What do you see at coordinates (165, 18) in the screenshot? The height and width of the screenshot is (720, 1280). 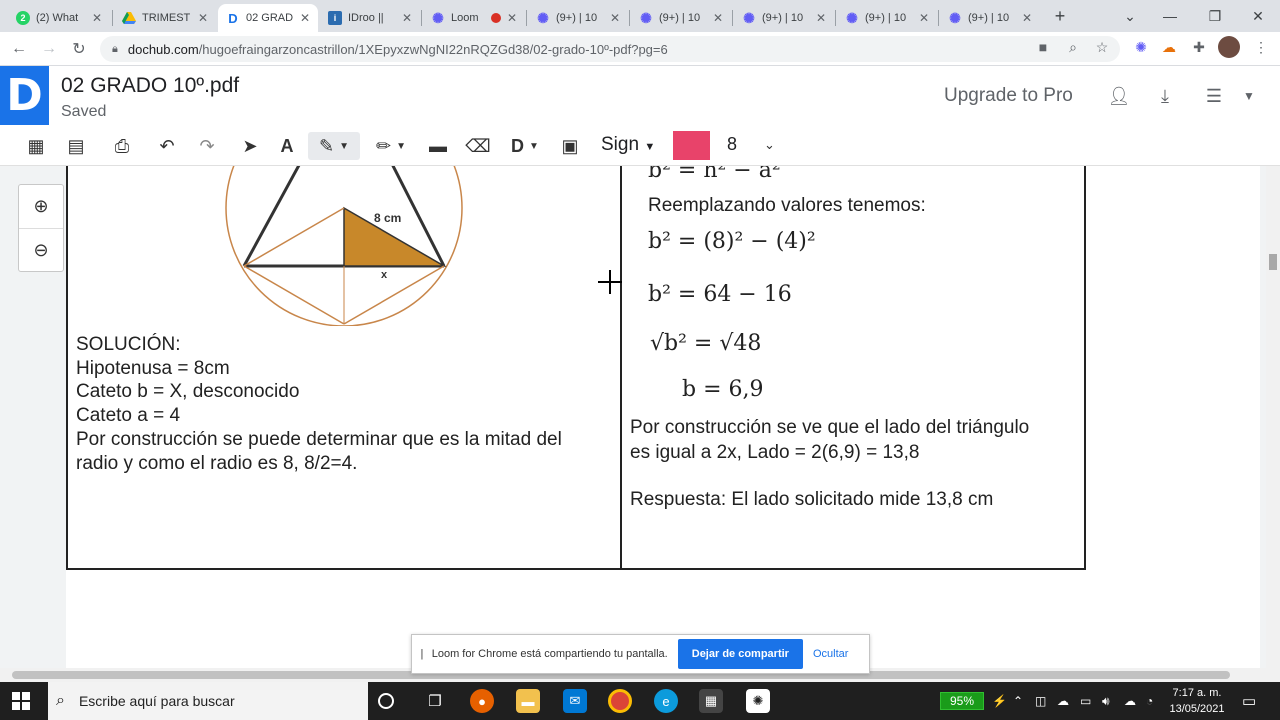 I see `tab-trimestre: TRIMEST ✕` at bounding box center [165, 18].